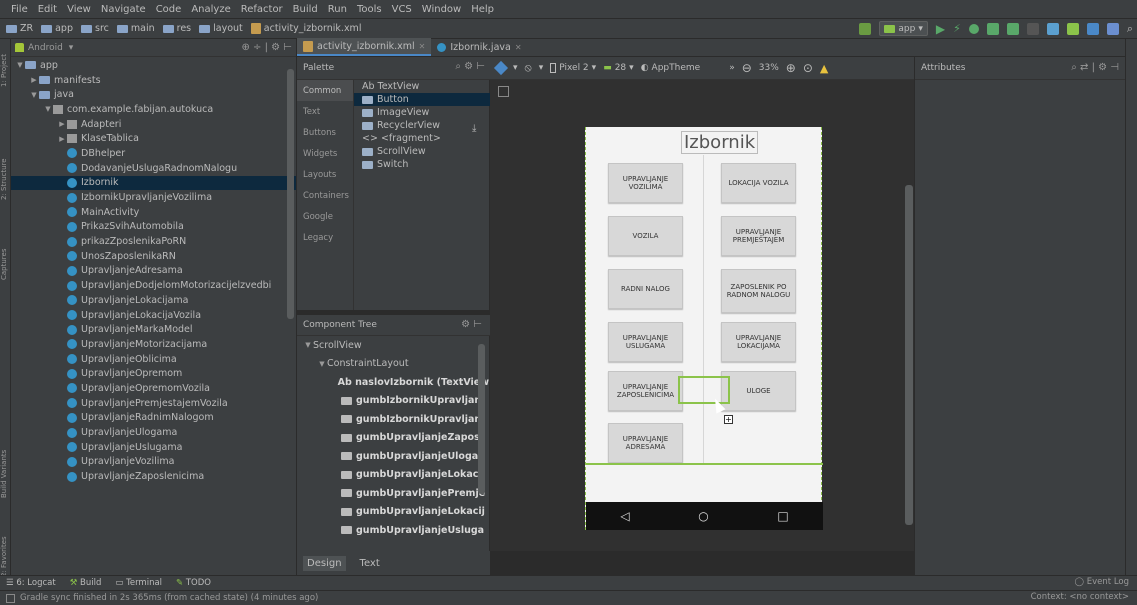 The image size is (1137, 605). Describe the element at coordinates (758, 291) in the screenshot. I see `zaposlenik-po-radnom-nalogu-button: ZAPOSLENIK PO RADNOM NALOGU` at that location.